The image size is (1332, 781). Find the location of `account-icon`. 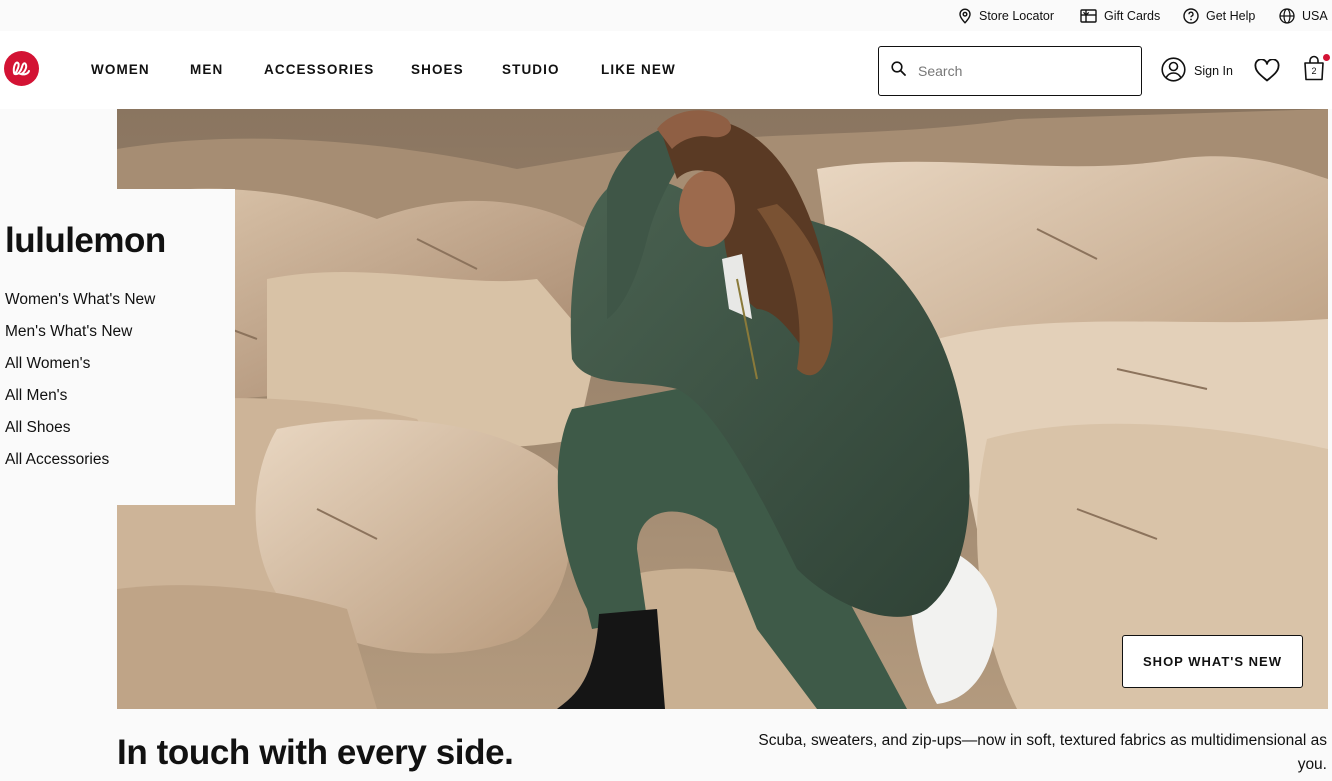

account-icon is located at coordinates (1173, 71).